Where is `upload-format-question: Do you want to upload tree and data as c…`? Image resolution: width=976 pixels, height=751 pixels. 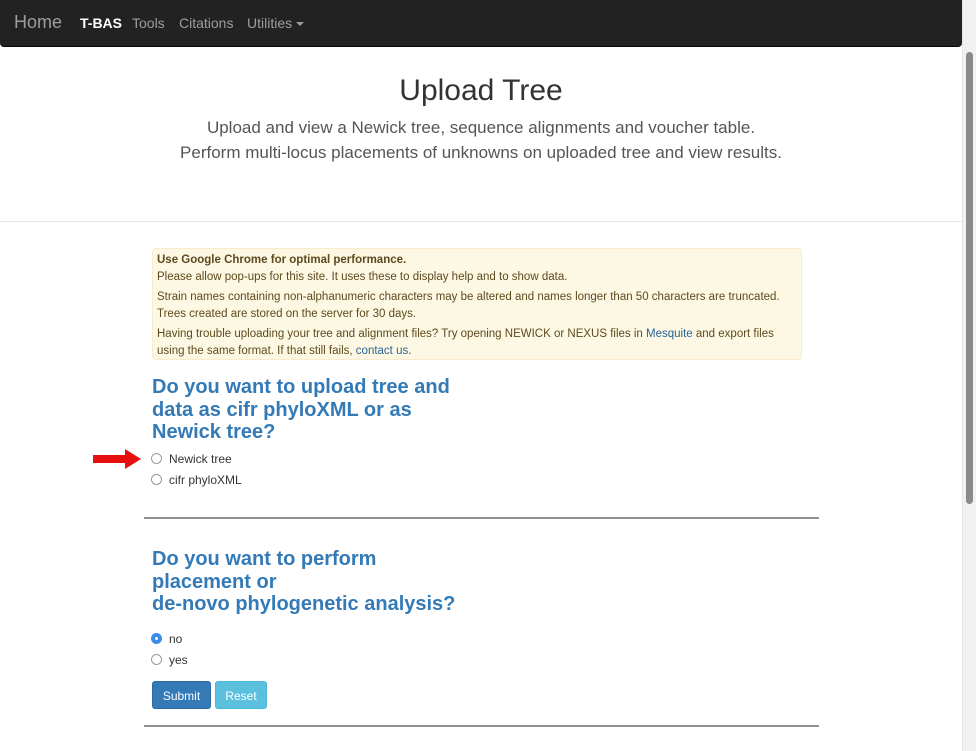 upload-format-question: Do you want to upload tree and data as c… is located at coordinates (301, 409).